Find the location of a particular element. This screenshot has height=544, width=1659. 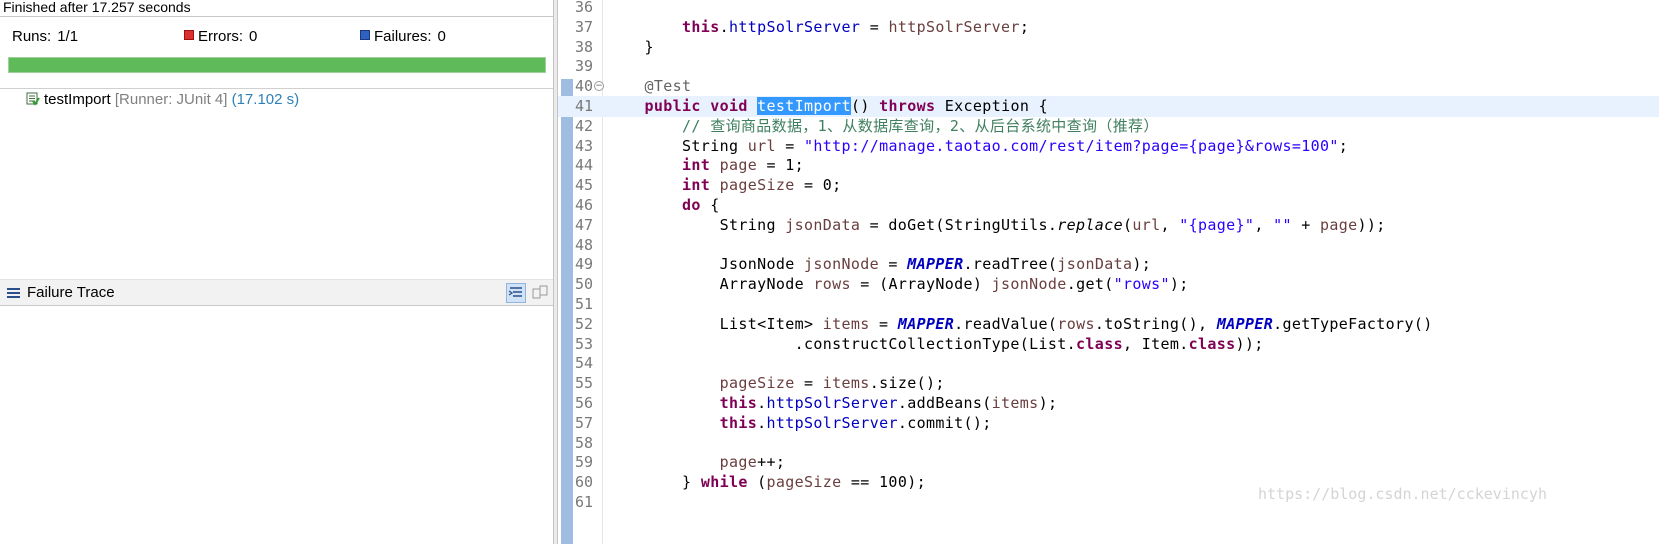

line-number: 38 is located at coordinates (584, 46).